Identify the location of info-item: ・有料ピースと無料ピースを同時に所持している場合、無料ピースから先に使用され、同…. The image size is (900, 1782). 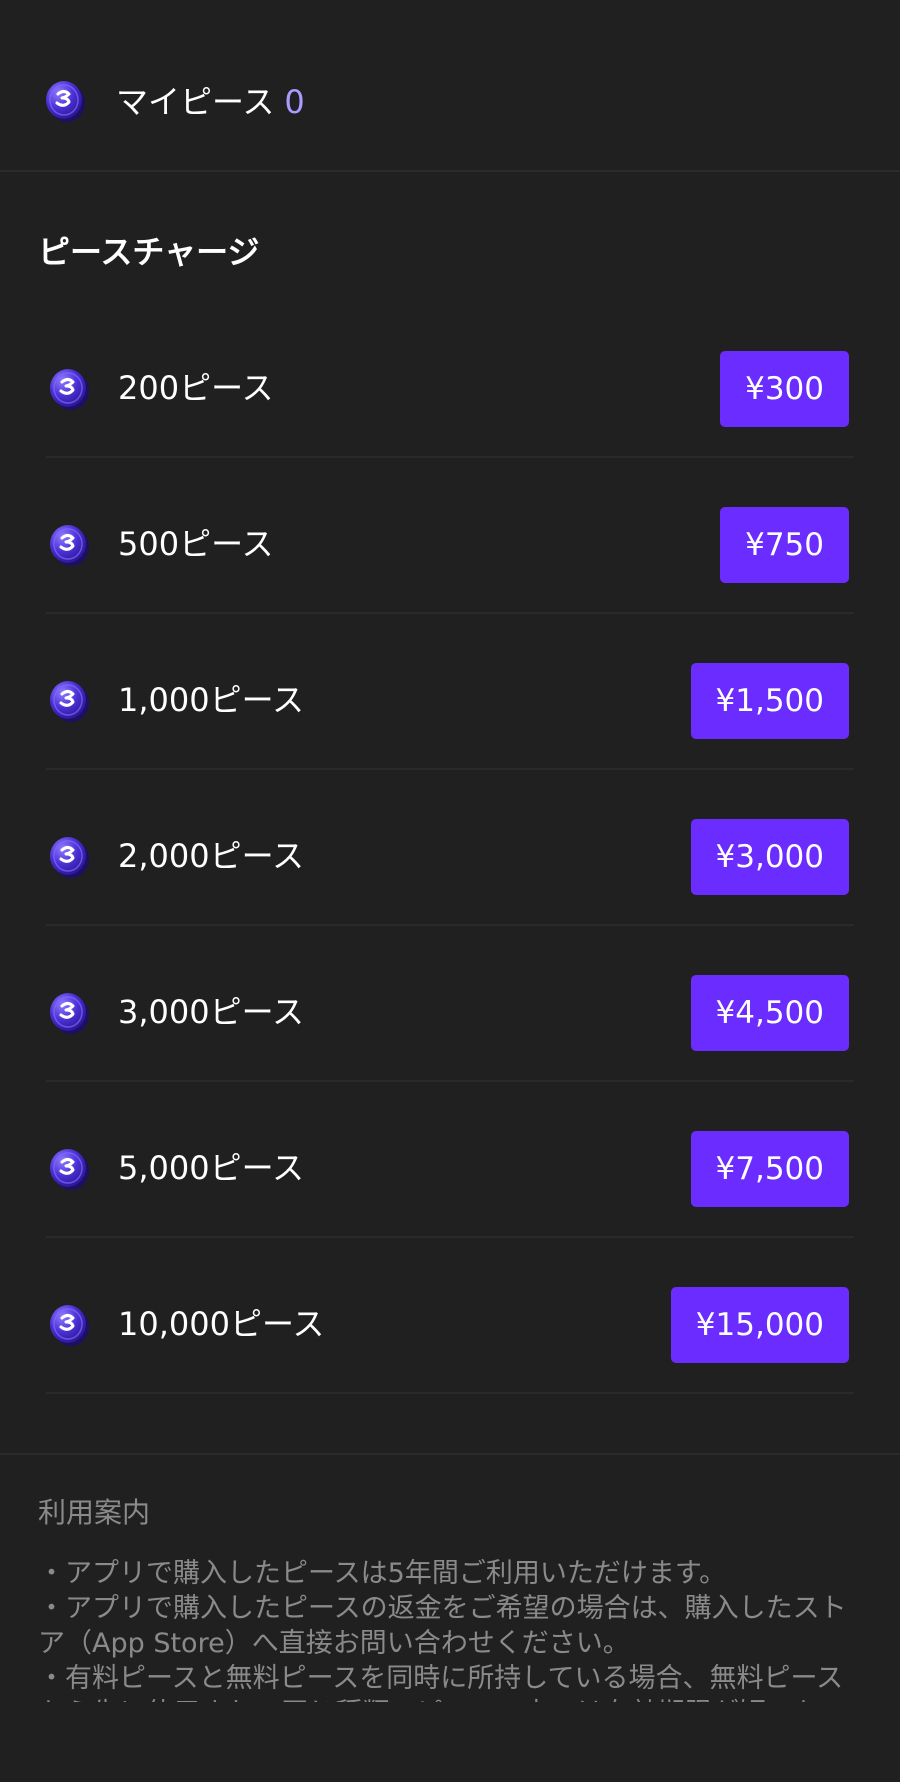
(442, 1682).